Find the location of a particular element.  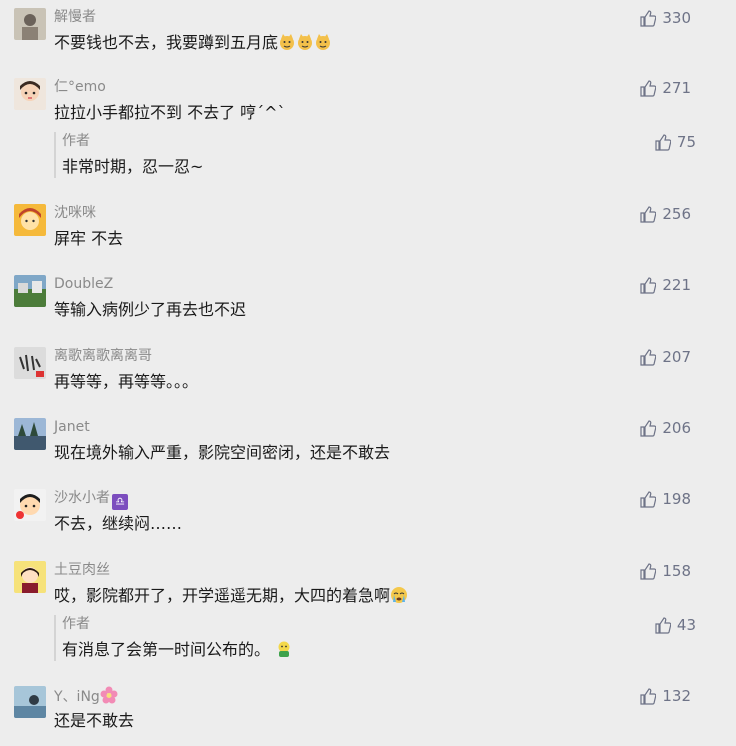

crying-face-emoji is located at coordinates (399, 595).